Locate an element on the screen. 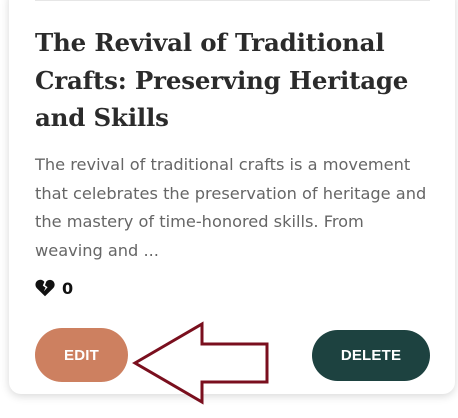 This screenshot has width=458, height=418. edit-button: EDIT is located at coordinates (81, 355).